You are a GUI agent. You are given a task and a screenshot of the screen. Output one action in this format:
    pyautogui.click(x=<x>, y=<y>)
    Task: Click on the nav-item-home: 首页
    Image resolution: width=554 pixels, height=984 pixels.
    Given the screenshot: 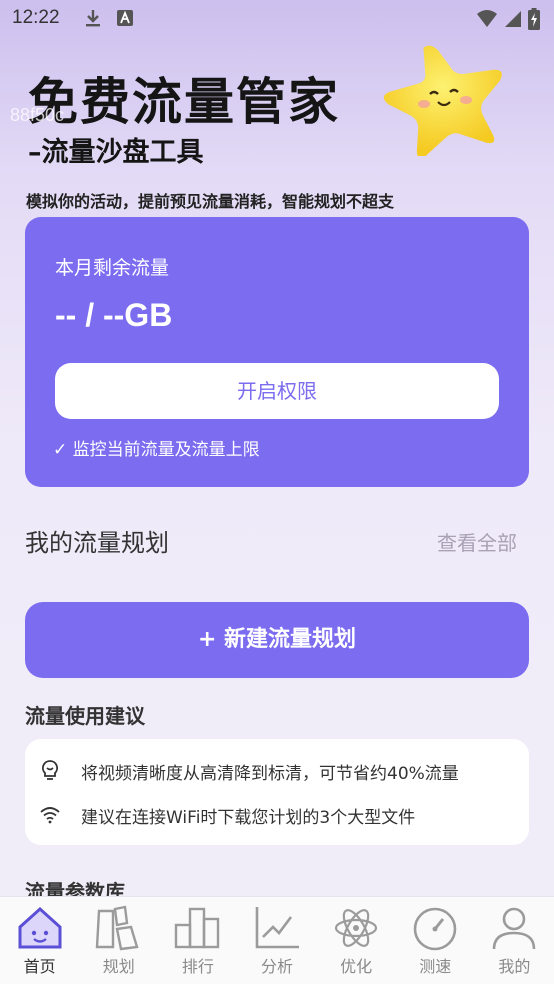 What is the action you would take?
    pyautogui.click(x=39, y=940)
    